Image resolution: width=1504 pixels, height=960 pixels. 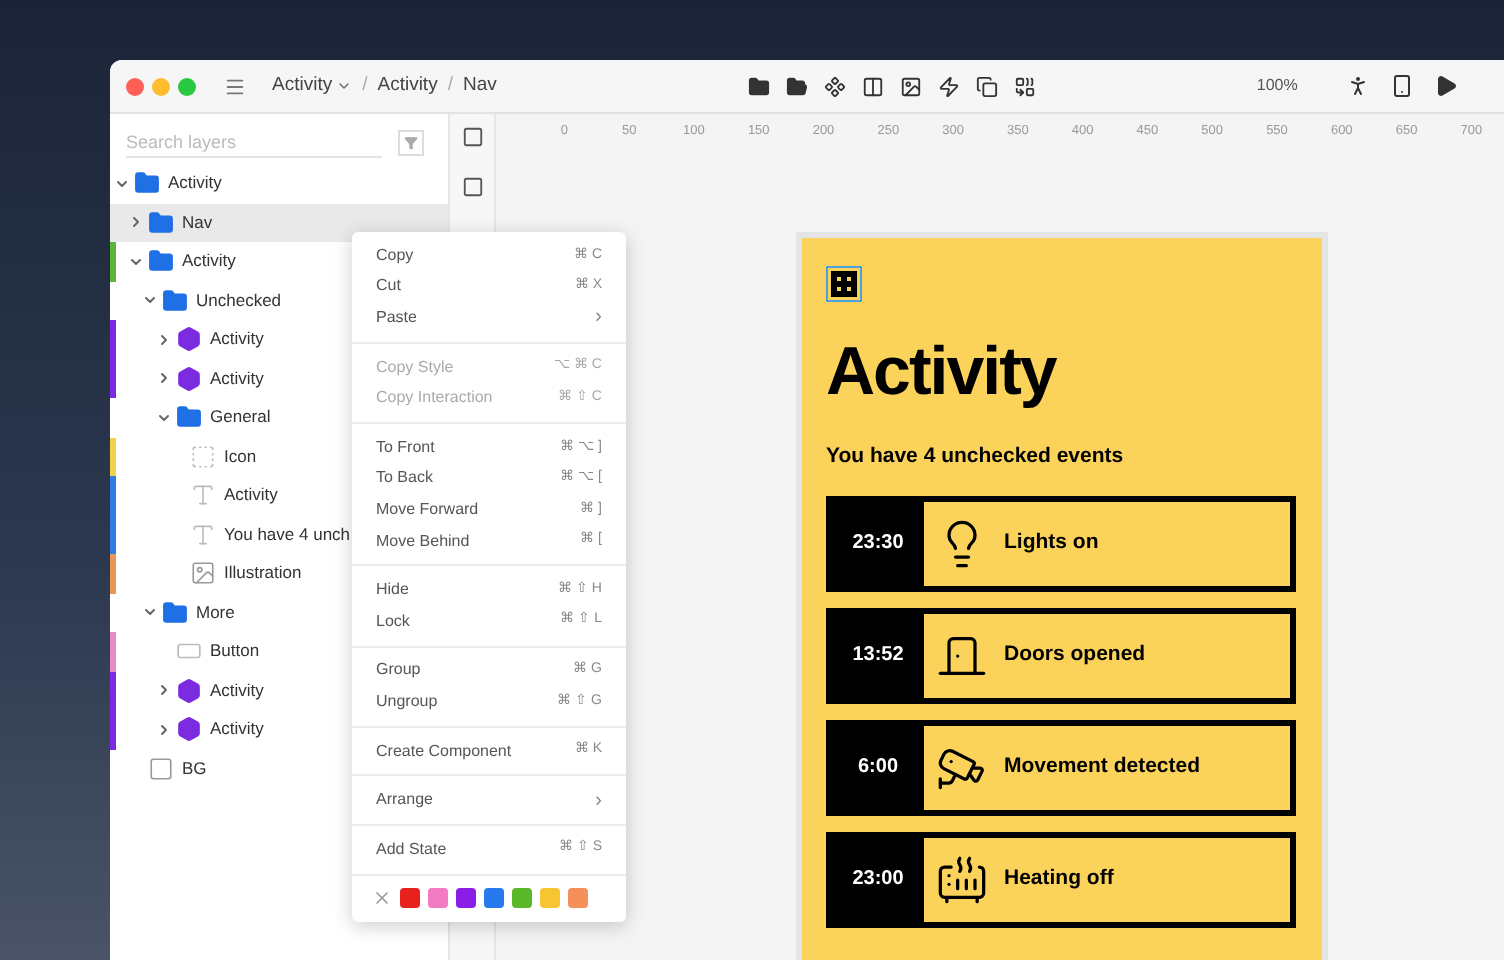 I want to click on menu-item-label: Cut, so click(x=388, y=286).